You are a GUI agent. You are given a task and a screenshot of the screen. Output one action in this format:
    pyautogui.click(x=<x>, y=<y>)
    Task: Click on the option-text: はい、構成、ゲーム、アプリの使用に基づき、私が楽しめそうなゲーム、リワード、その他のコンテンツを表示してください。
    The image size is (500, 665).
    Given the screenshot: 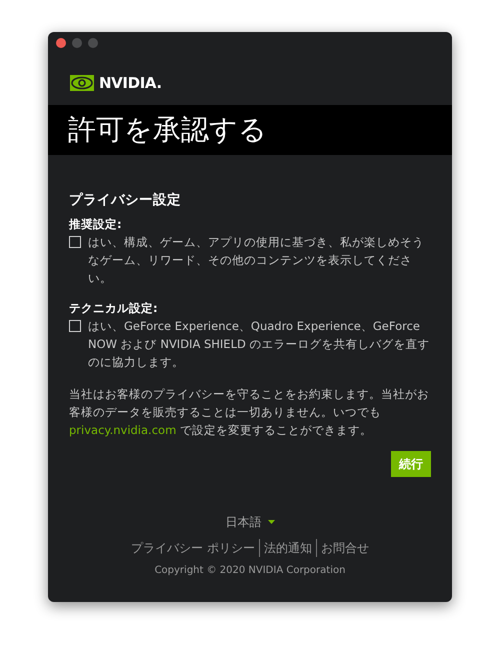 What is the action you would take?
    pyautogui.click(x=256, y=260)
    